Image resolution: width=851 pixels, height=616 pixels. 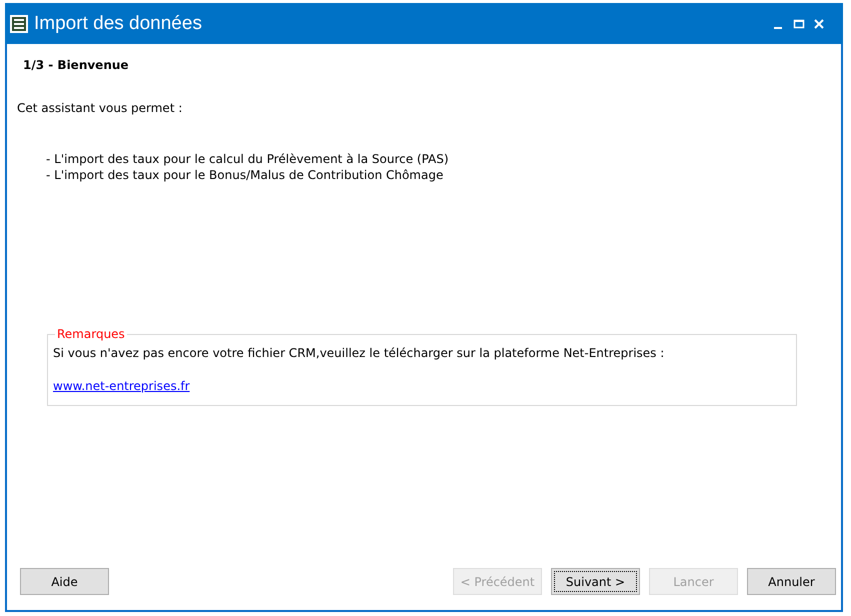 What do you see at coordinates (248, 159) in the screenshot?
I see `list-item: - L'import des taux pour le calcul du Prélèvement à la Source (PAS)` at bounding box center [248, 159].